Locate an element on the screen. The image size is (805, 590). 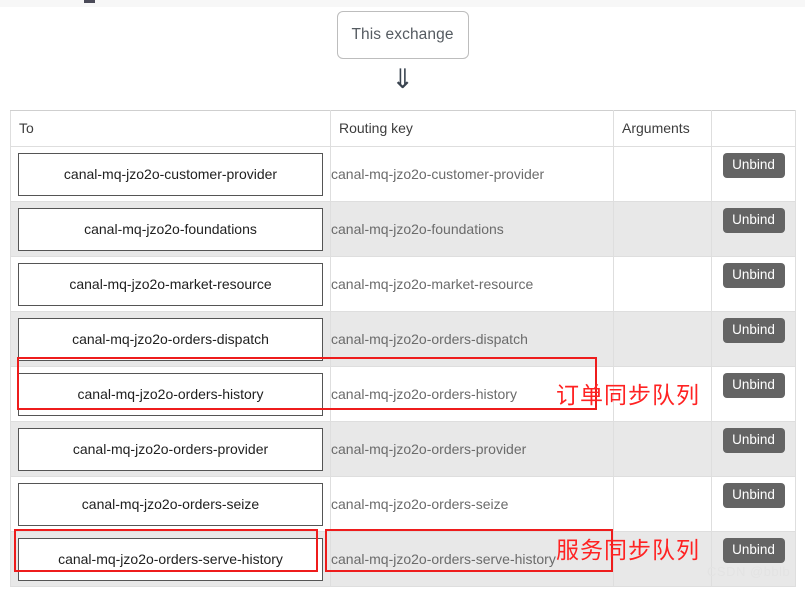
queue-name-link: canal-mq-jzo2o-orders-provider is located at coordinates (170, 449).